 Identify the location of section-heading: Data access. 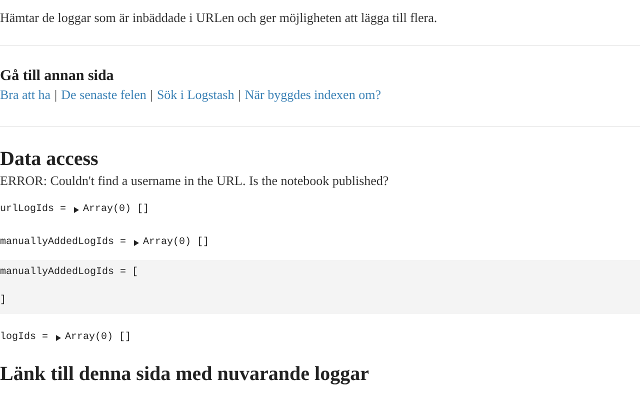
(50, 159).